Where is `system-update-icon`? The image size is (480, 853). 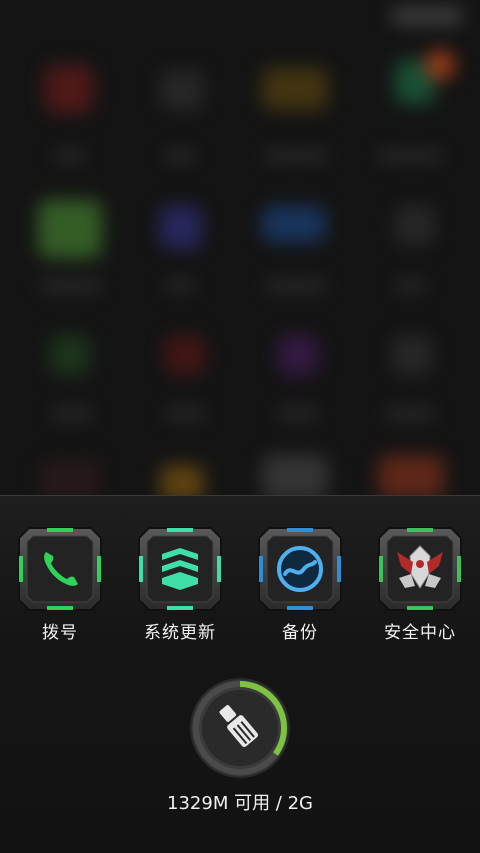
system-update-icon is located at coordinates (180, 569).